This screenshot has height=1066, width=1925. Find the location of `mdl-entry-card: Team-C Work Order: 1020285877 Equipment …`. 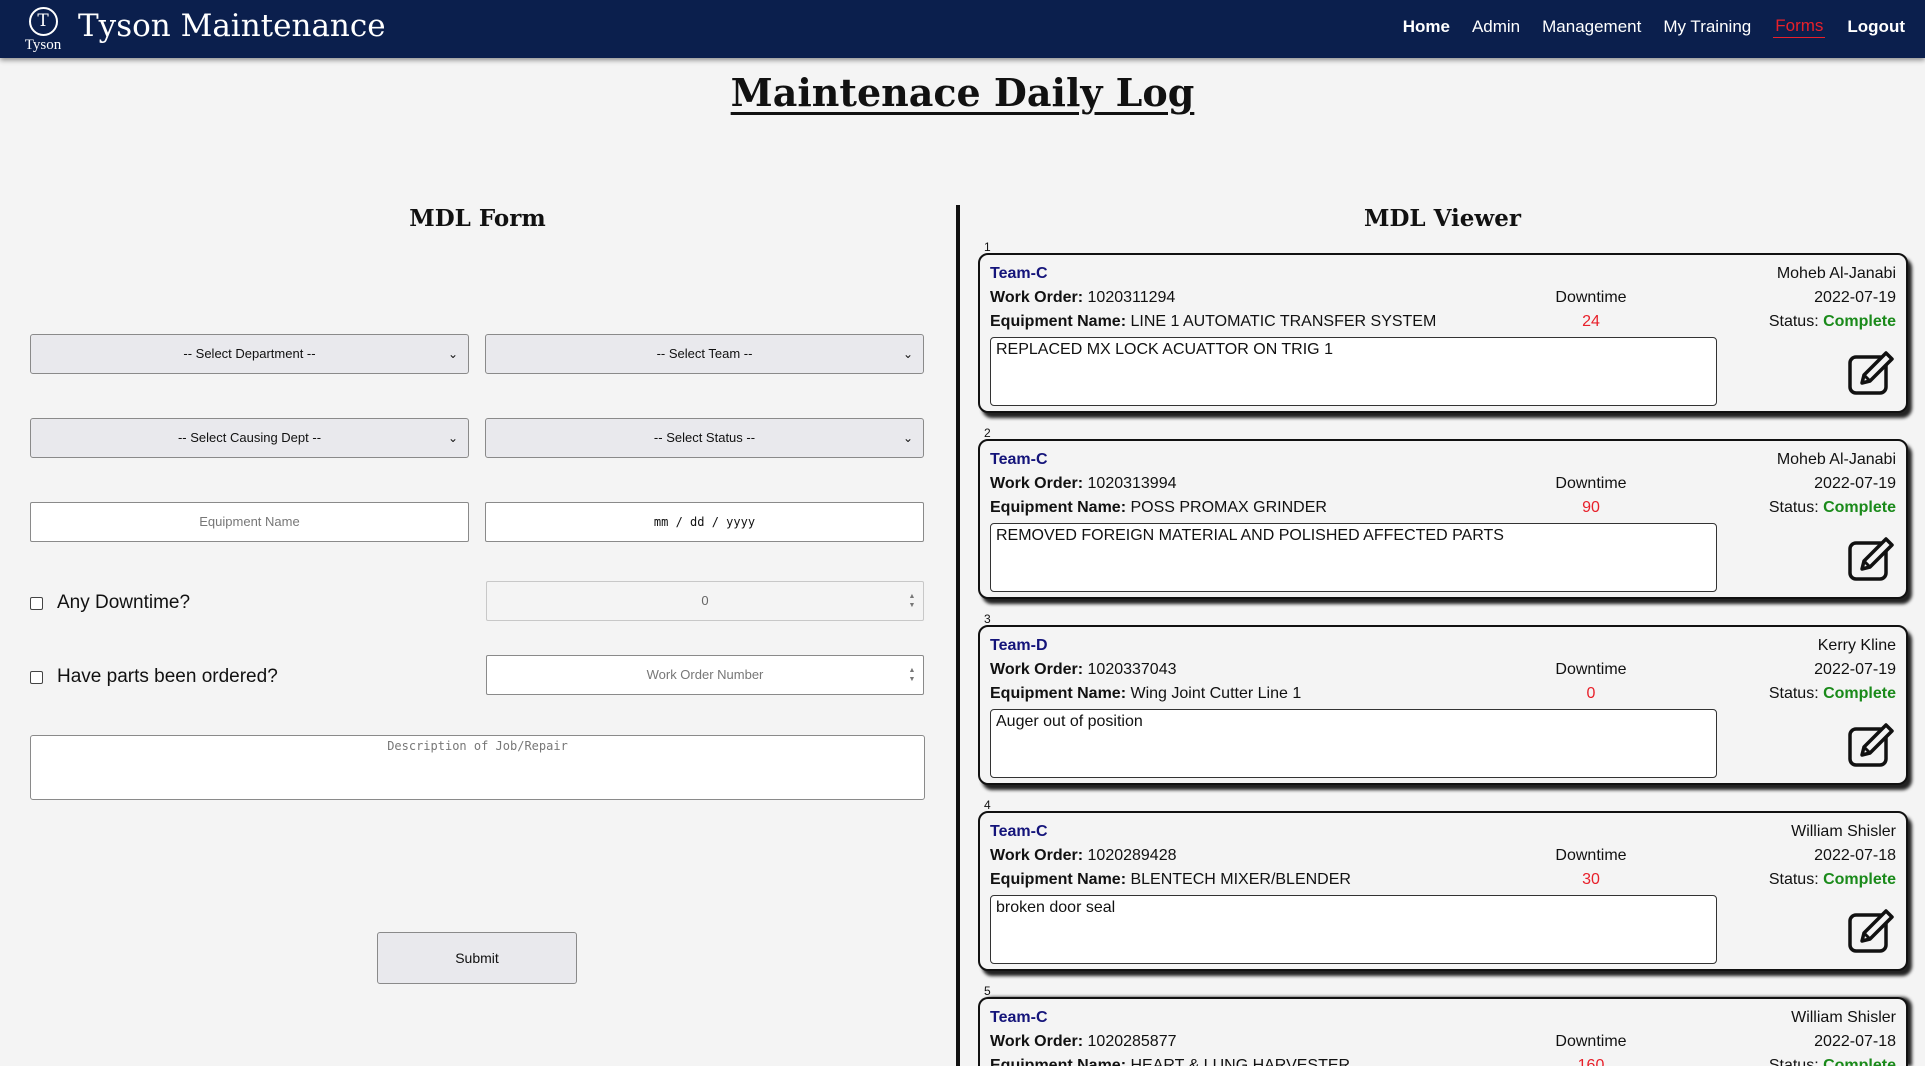

mdl-entry-card: Team-C Work Order: 1020285877 Equipment … is located at coordinates (1443, 1031).